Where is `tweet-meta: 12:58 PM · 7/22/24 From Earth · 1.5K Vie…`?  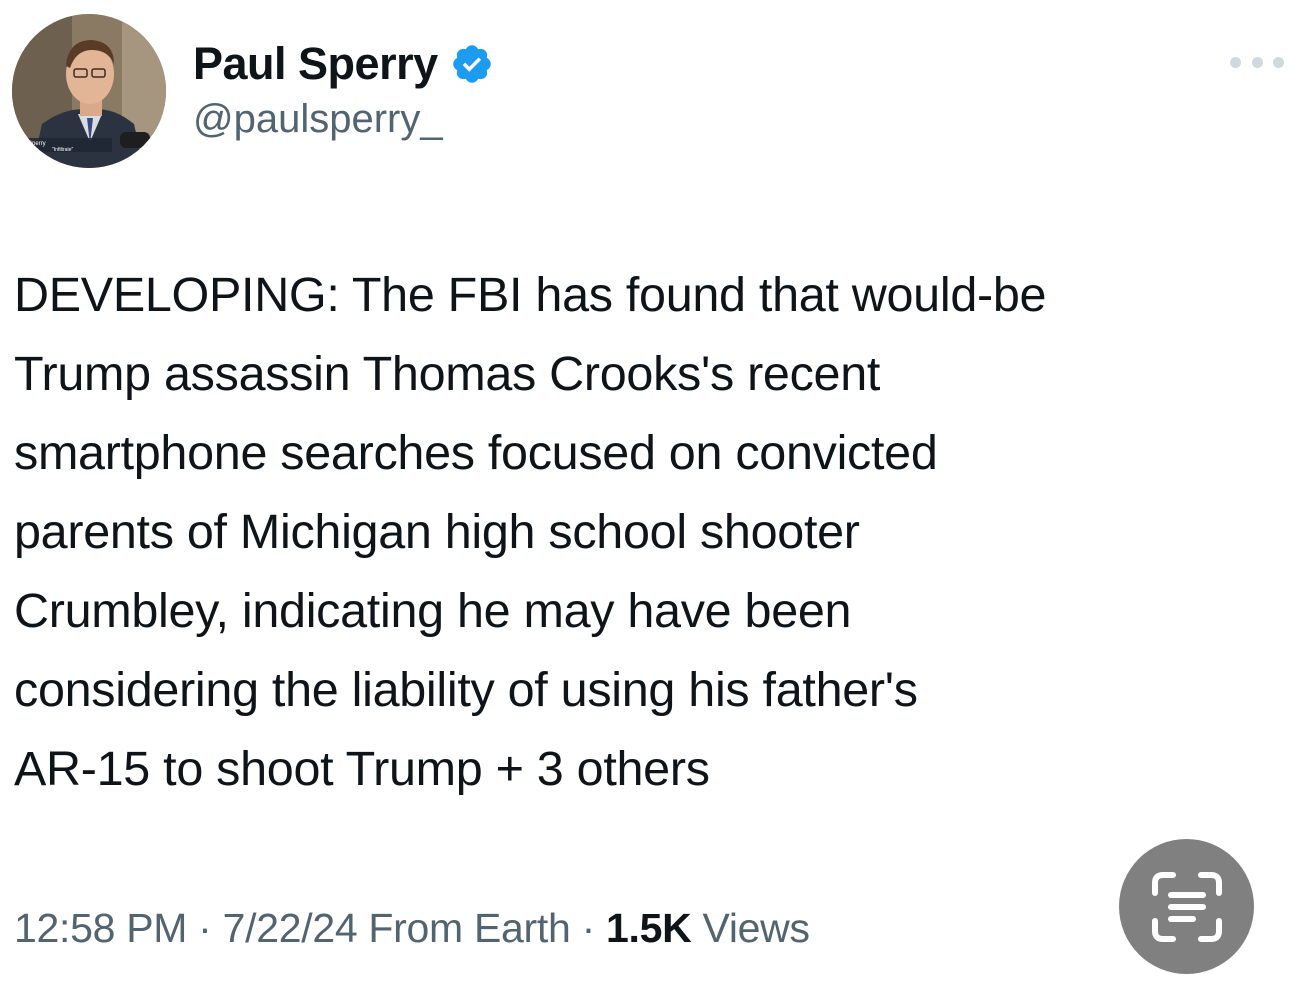
tweet-meta: 12:58 PM · 7/22/24 From Earth · 1.5K Vie… is located at coordinates (412, 928).